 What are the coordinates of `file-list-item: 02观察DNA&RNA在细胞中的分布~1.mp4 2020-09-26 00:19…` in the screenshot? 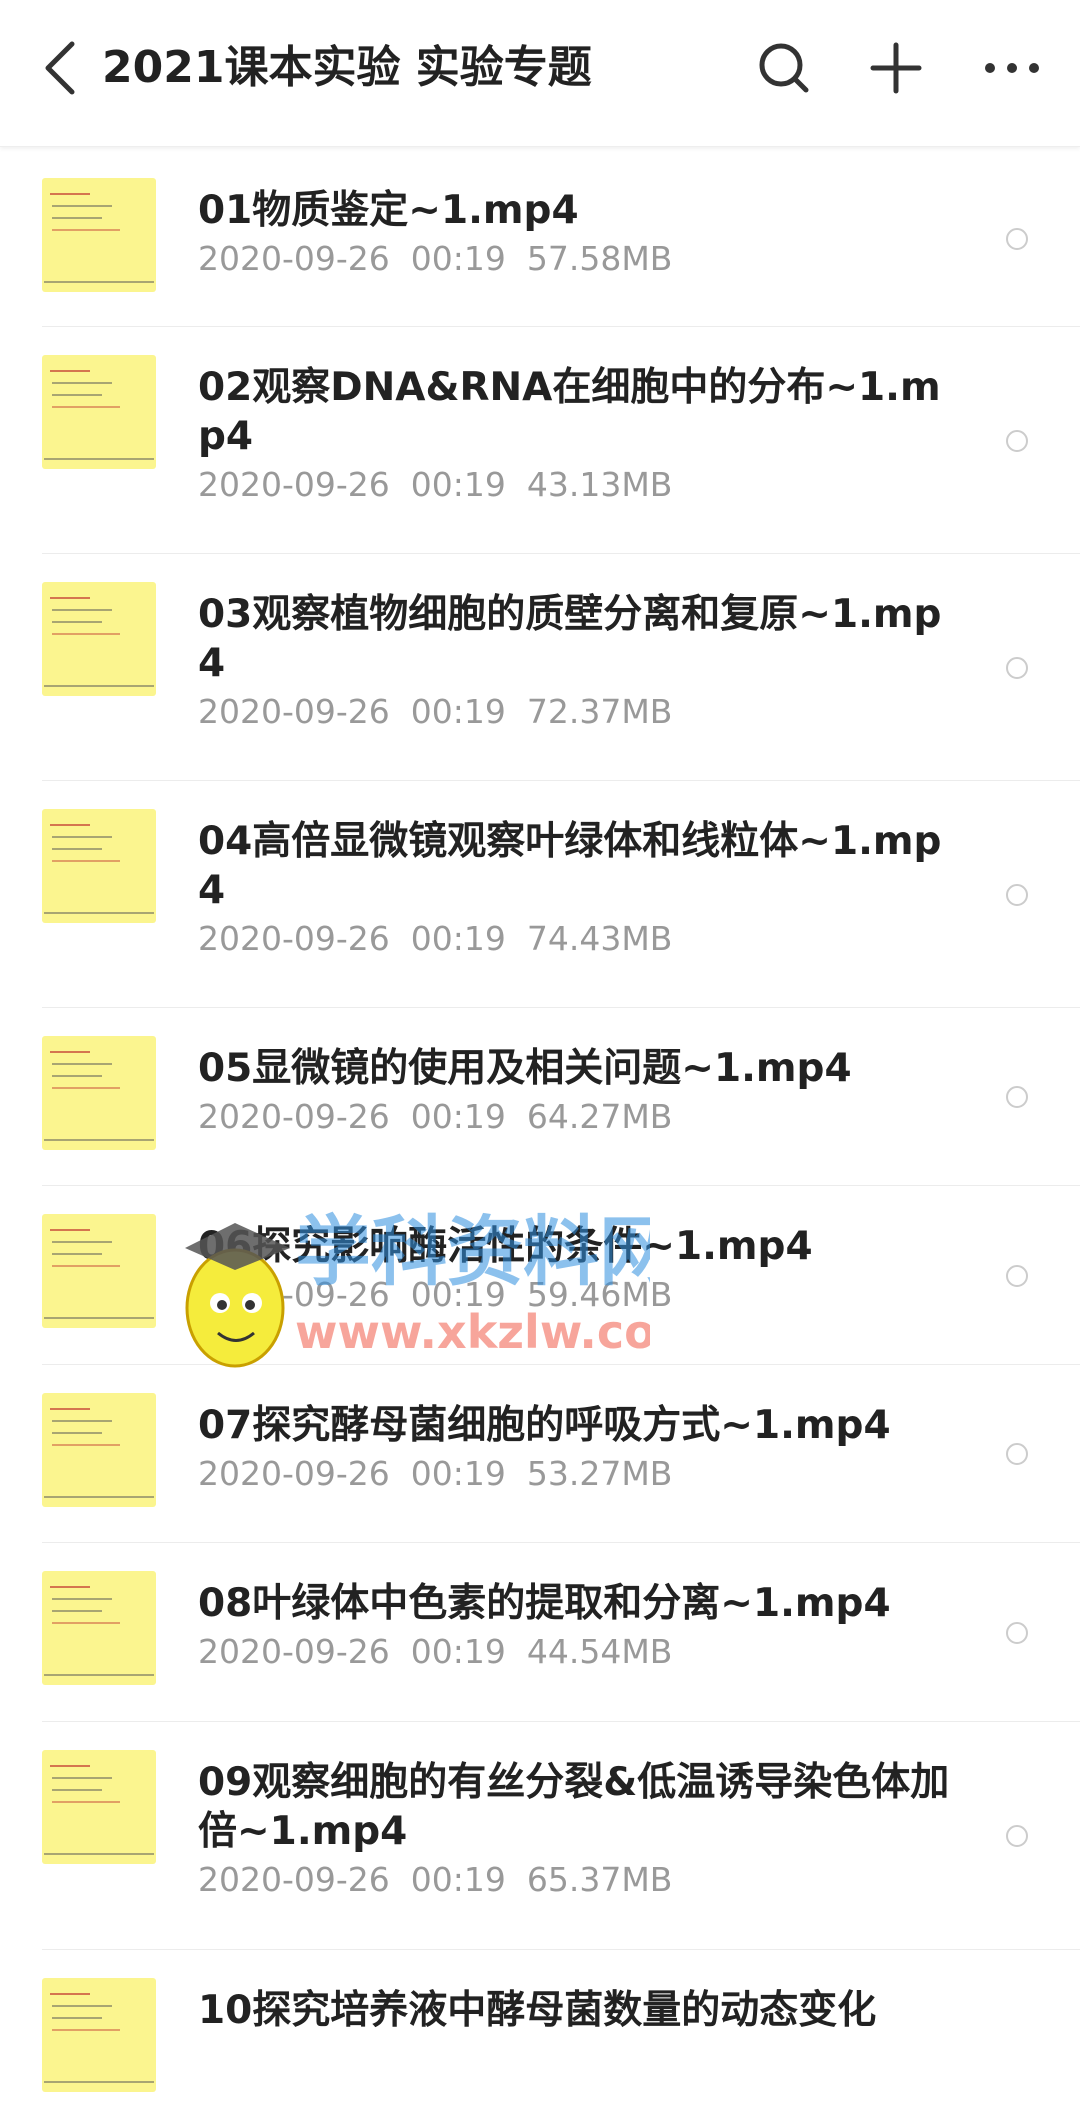 It's located at (540, 440).